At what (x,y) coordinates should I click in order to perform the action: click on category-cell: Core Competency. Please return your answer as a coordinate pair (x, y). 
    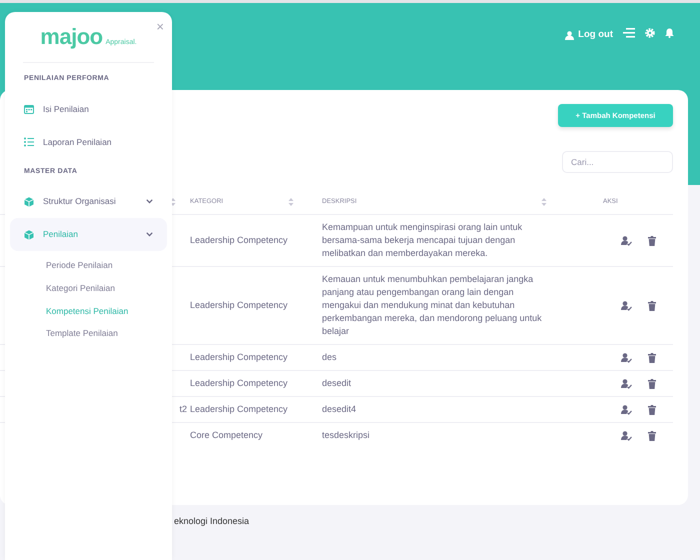
    Looking at the image, I should click on (226, 435).